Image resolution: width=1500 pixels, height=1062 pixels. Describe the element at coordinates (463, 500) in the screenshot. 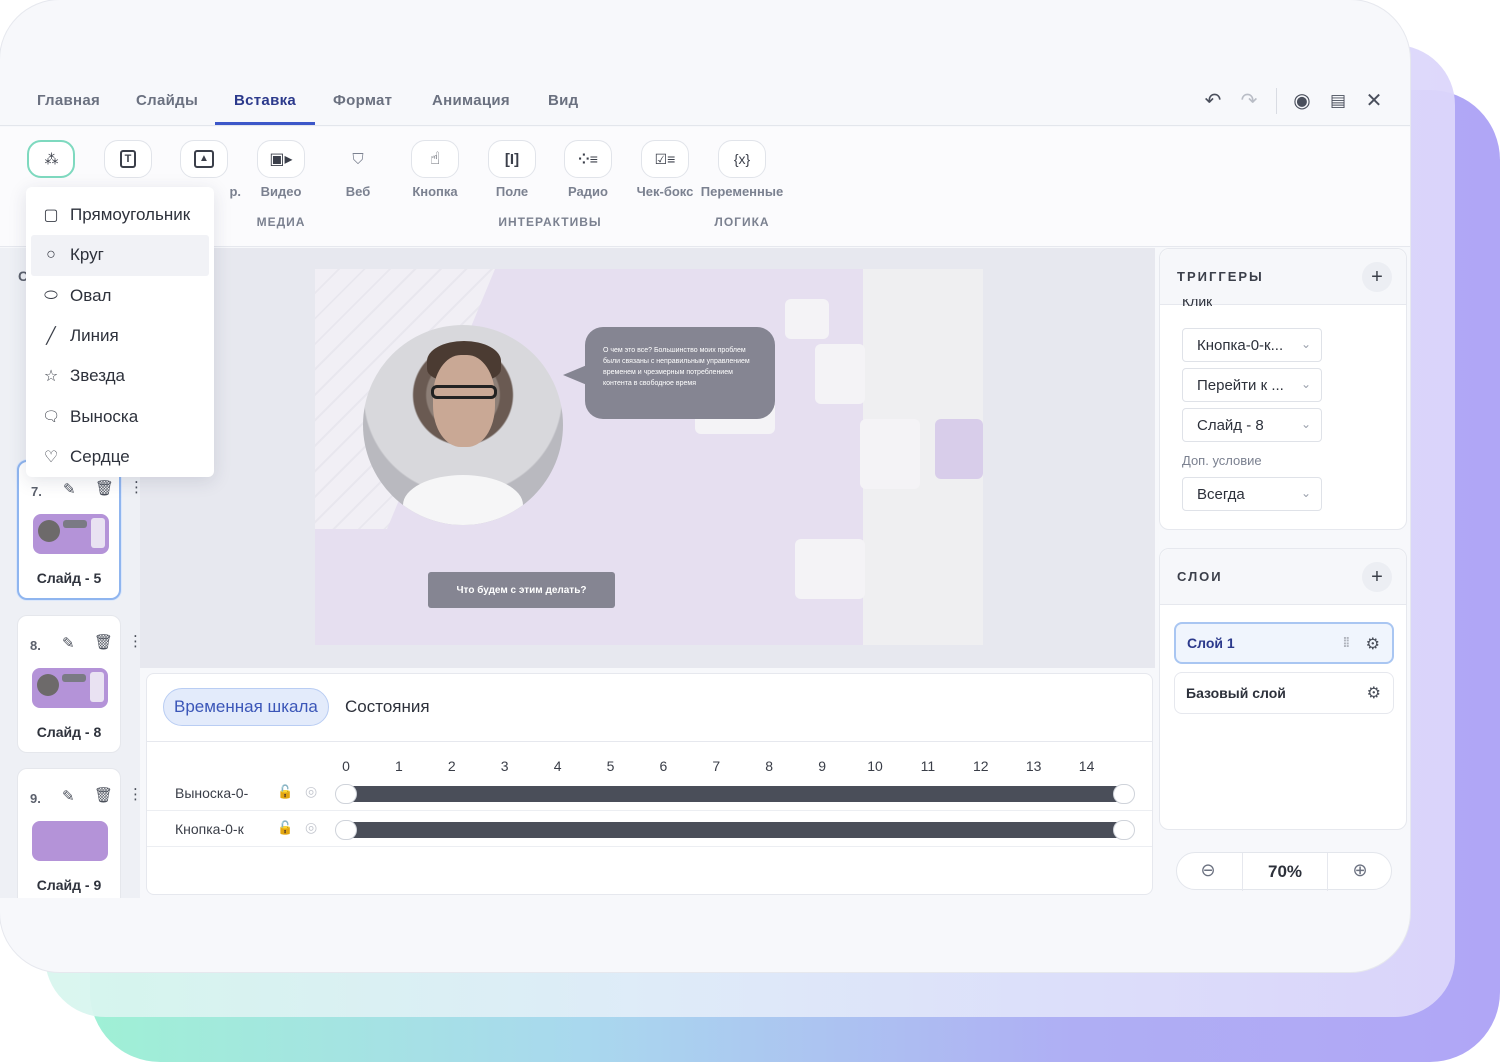

I see `portrait-shirt` at that location.